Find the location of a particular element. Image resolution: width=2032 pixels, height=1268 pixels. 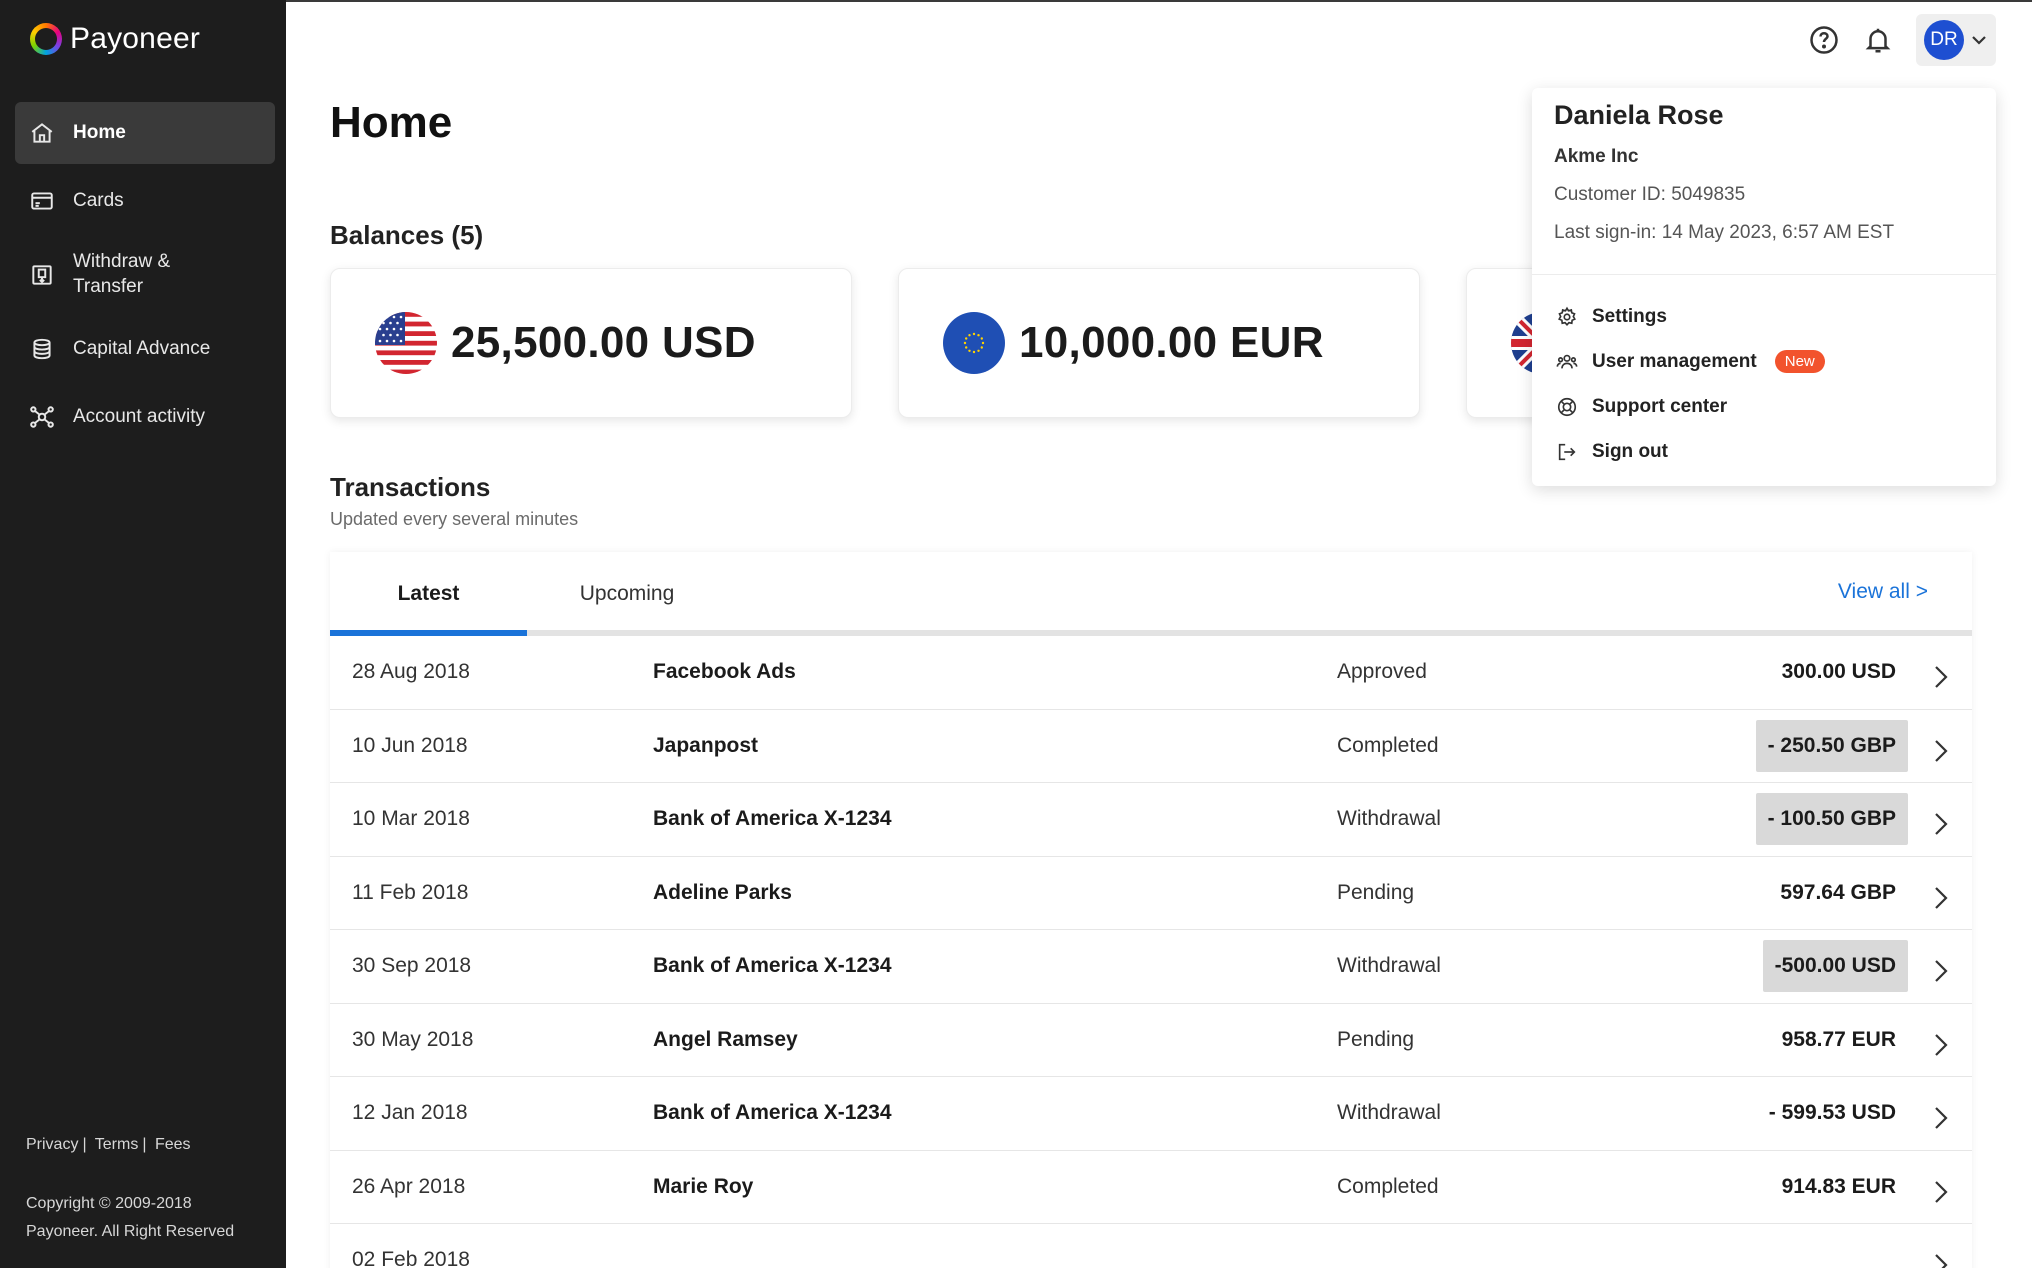

menu-item-sign-out: Sign out is located at coordinates (1766, 451).